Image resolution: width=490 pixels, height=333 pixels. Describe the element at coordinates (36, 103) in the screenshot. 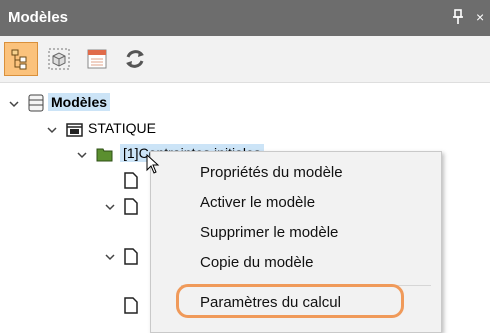

I see `database-icon` at that location.